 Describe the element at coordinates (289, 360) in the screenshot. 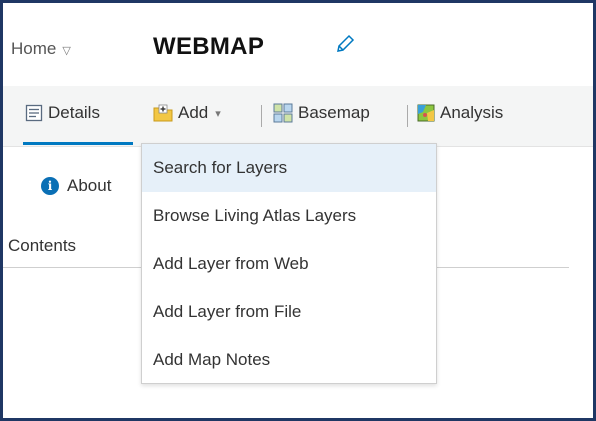

I see `menu-item-add-map-notes: Add Map Notes` at that location.